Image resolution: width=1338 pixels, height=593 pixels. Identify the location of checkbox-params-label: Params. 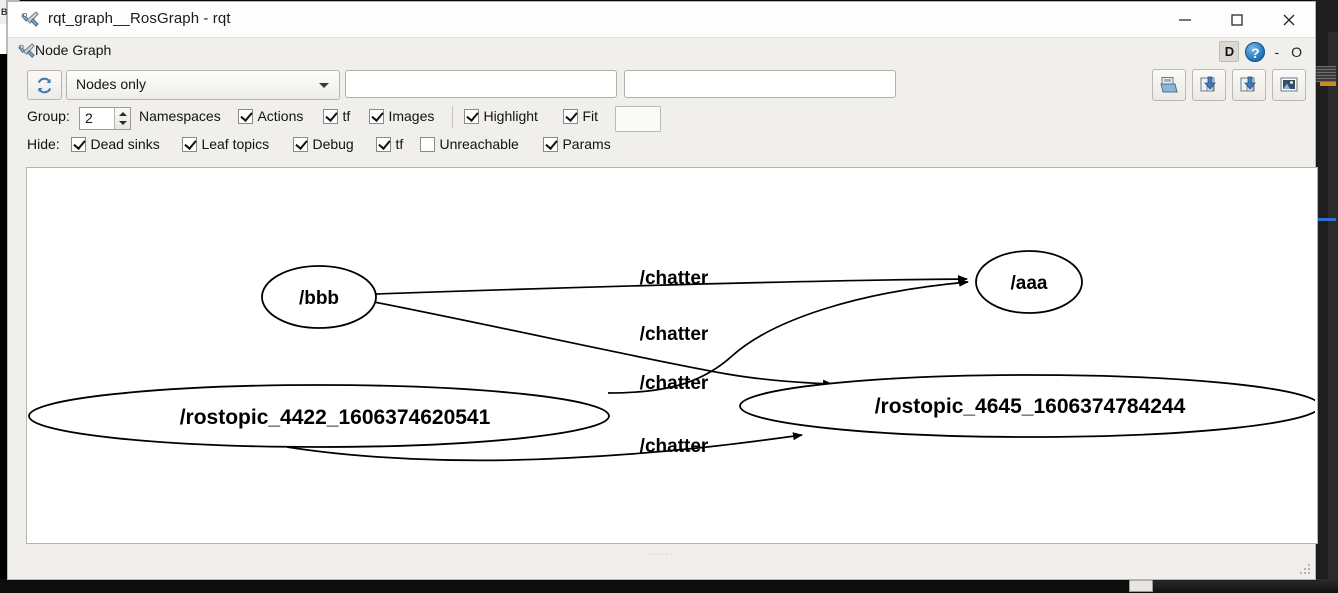
(586, 144).